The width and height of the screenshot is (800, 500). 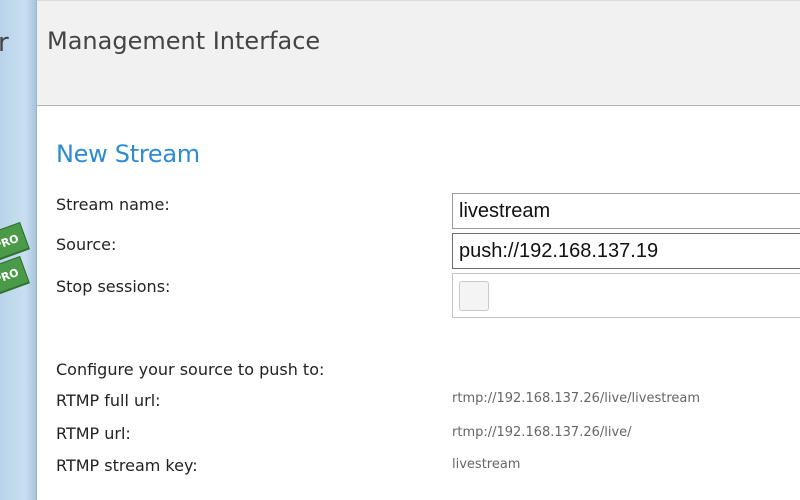 I want to click on rtmp-stream-key-label: RTMP stream key:, so click(x=127, y=465).